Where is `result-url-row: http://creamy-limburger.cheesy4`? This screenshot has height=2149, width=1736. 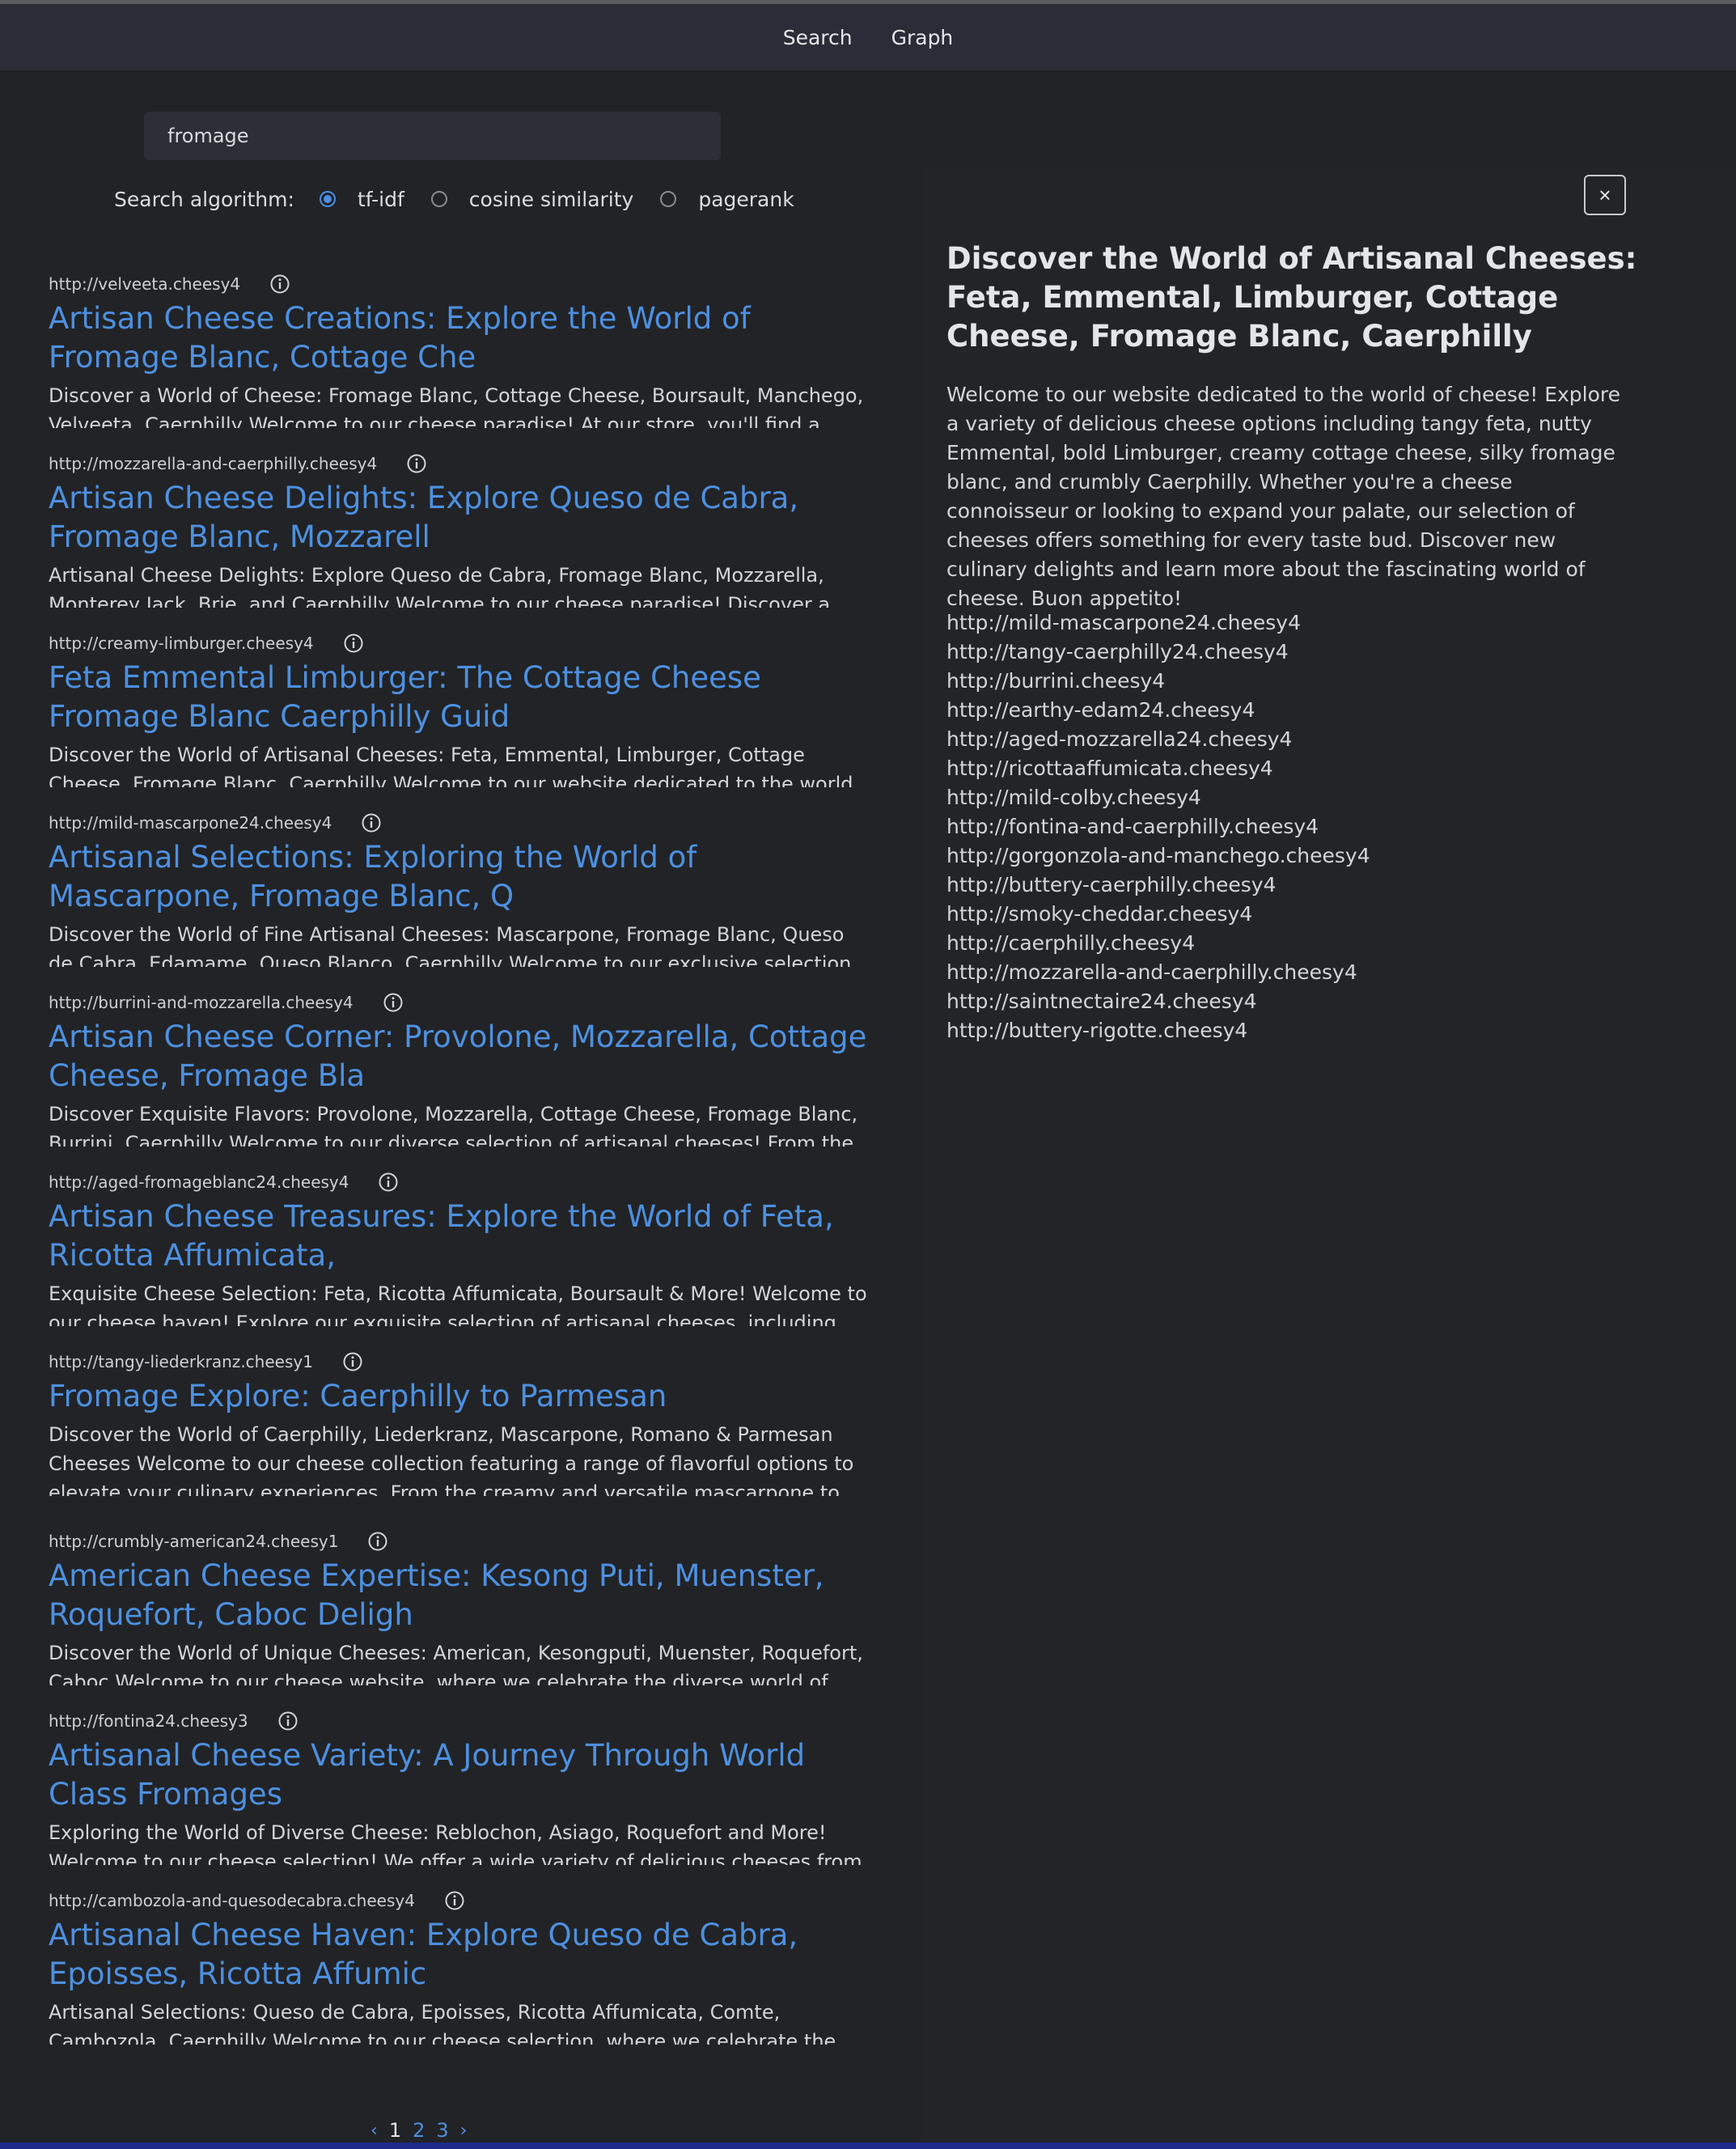
result-url-row: http://creamy-limburger.cheesy4 is located at coordinates (461, 643).